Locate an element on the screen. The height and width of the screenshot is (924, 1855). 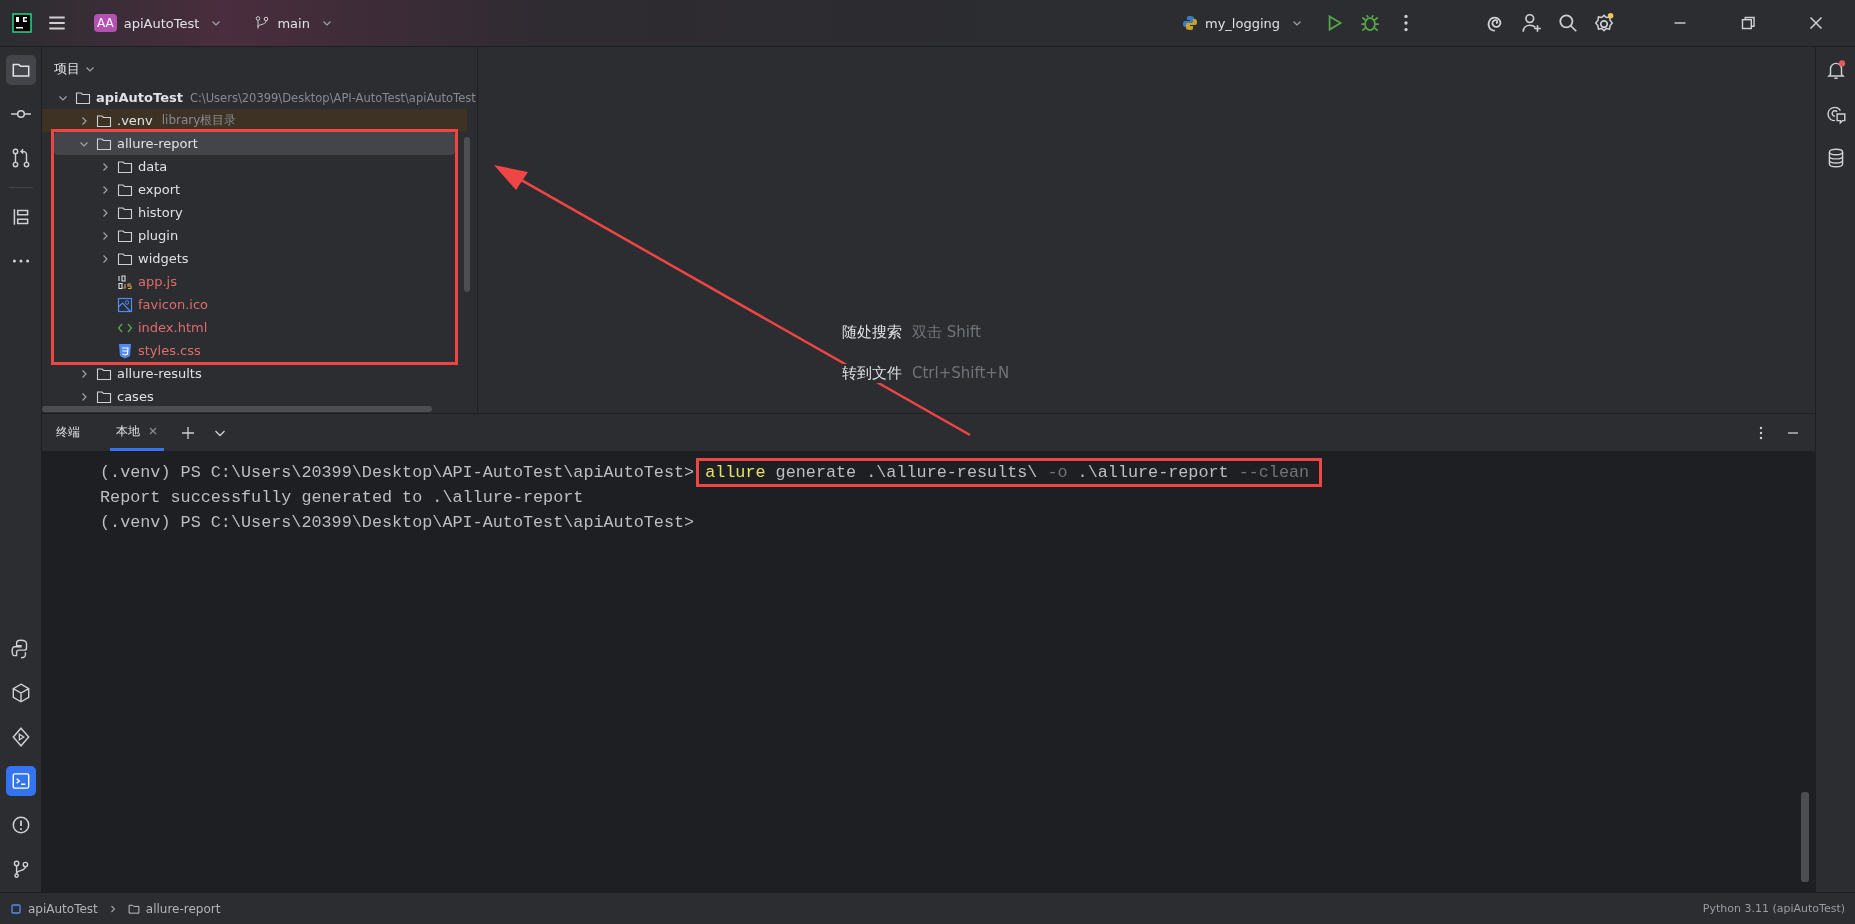
file-name: allure-results is located at coordinates (159, 373).